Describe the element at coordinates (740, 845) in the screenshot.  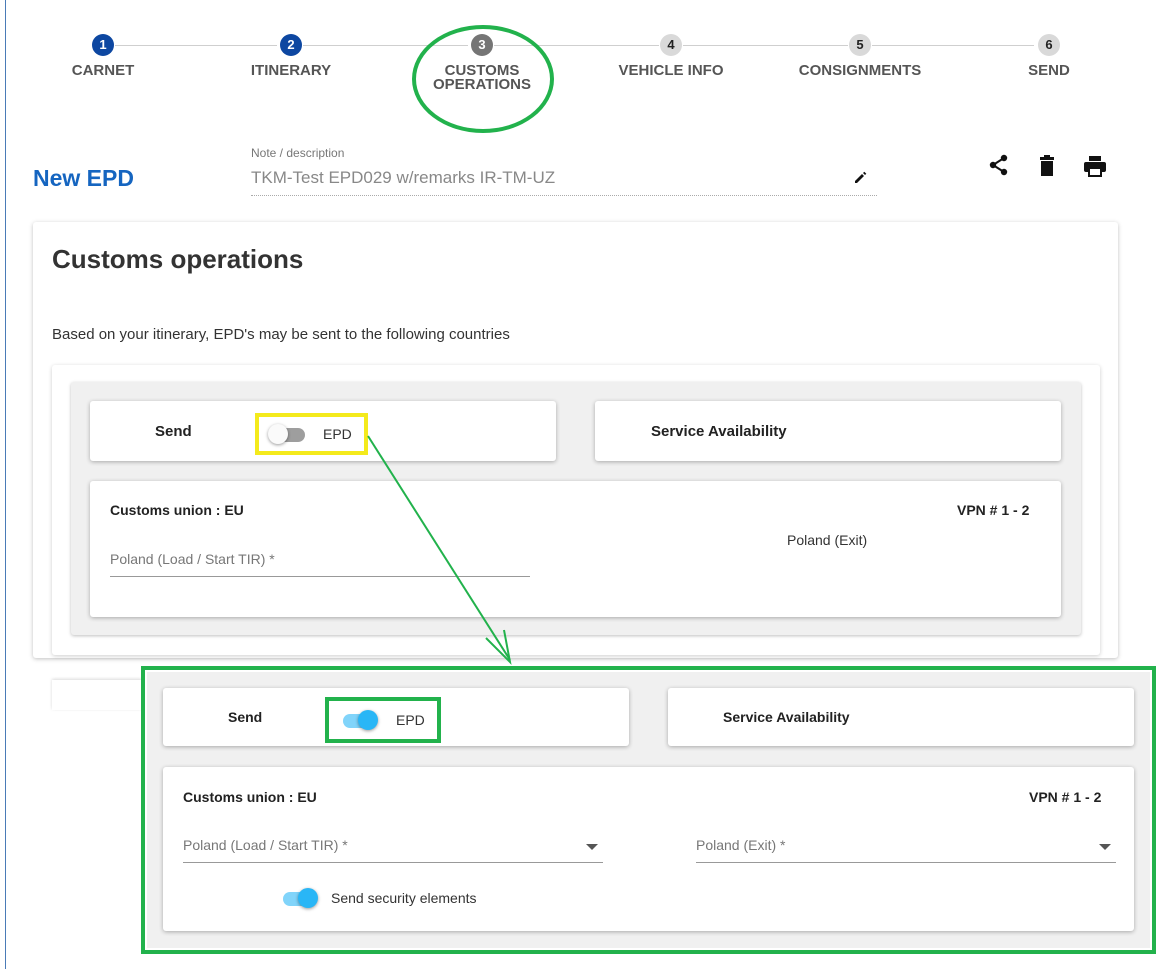
I see `exit-office-select: Poland (Exit) *` at that location.